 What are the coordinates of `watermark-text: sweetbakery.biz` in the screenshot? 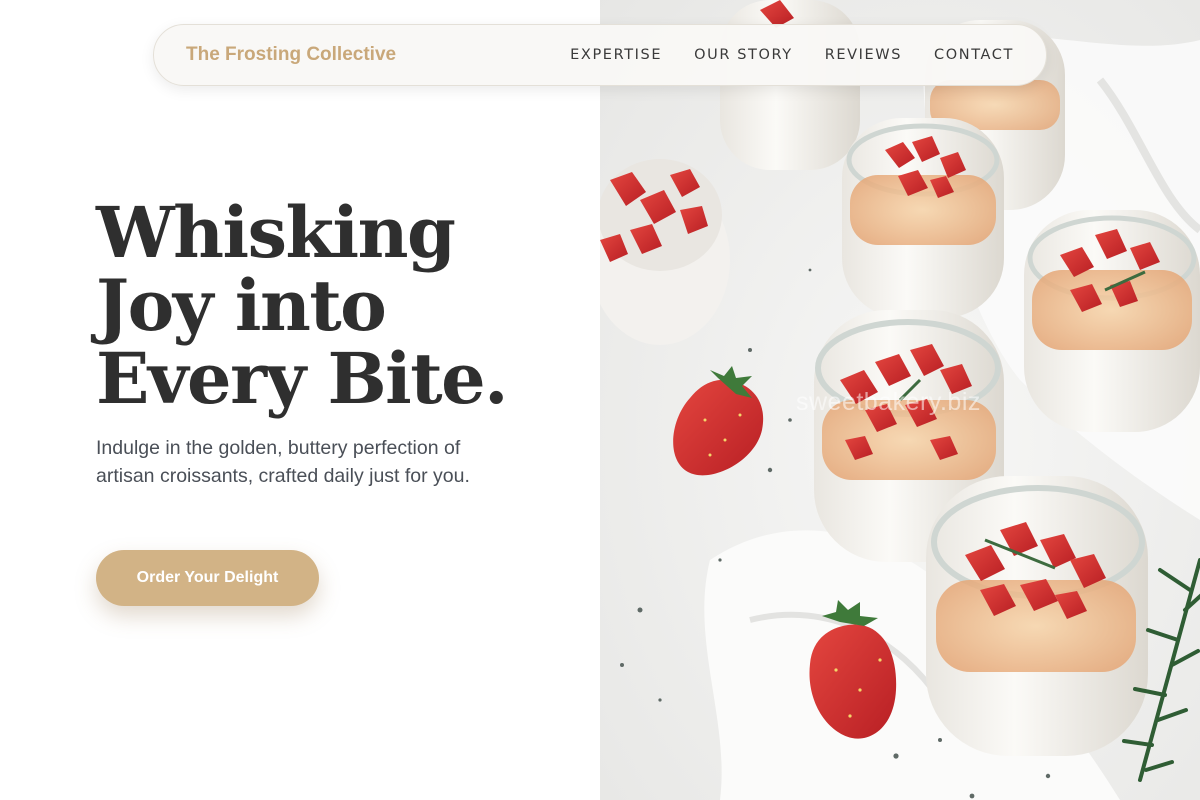 It's located at (888, 402).